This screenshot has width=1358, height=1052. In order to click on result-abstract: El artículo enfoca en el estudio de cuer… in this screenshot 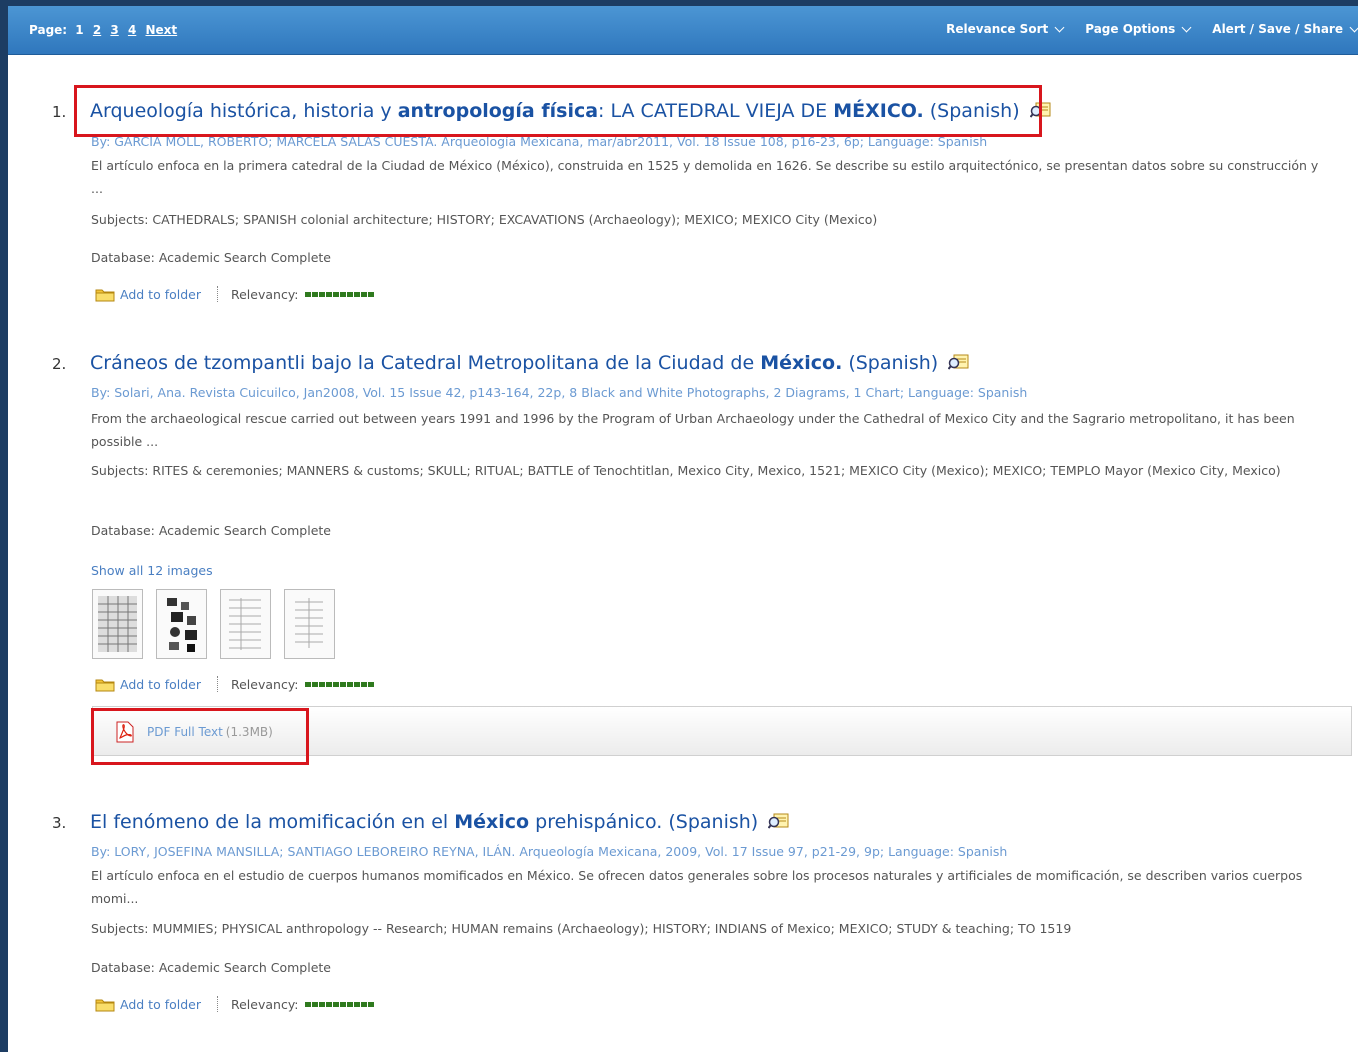, I will do `click(697, 887)`.